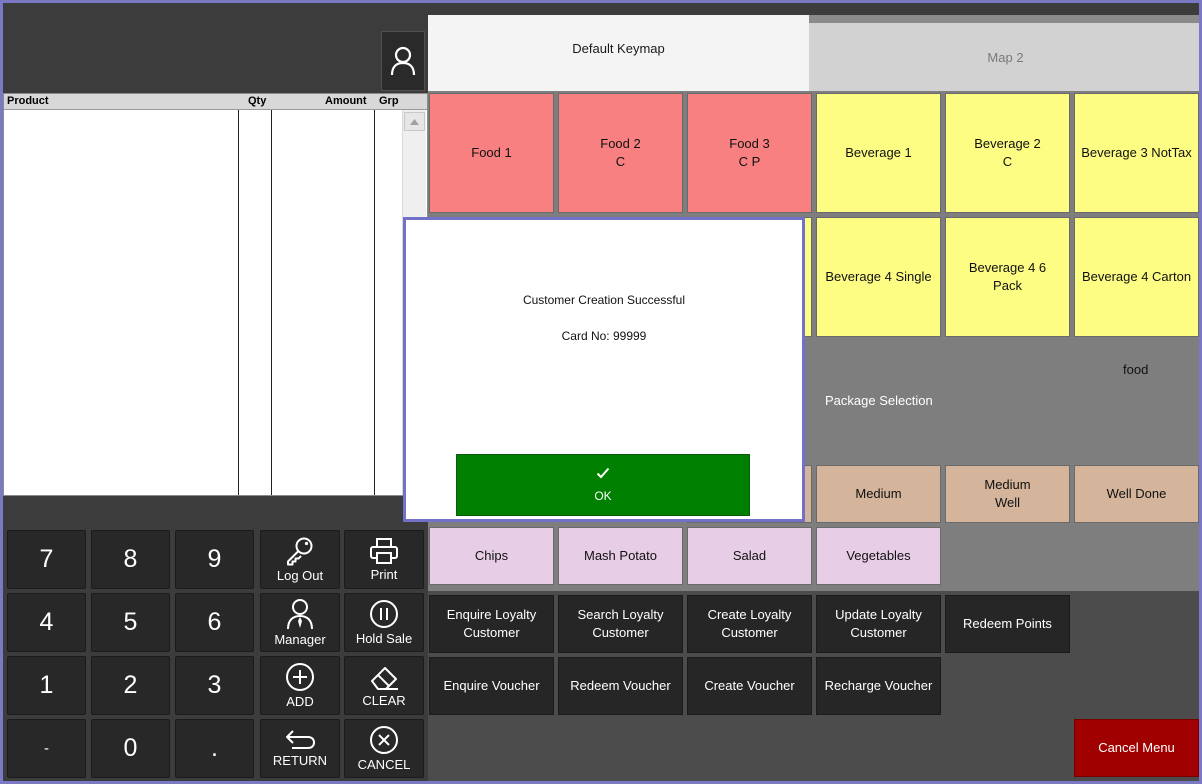 The height and width of the screenshot is (784, 1202). I want to click on x-circle-icon, so click(384, 740).